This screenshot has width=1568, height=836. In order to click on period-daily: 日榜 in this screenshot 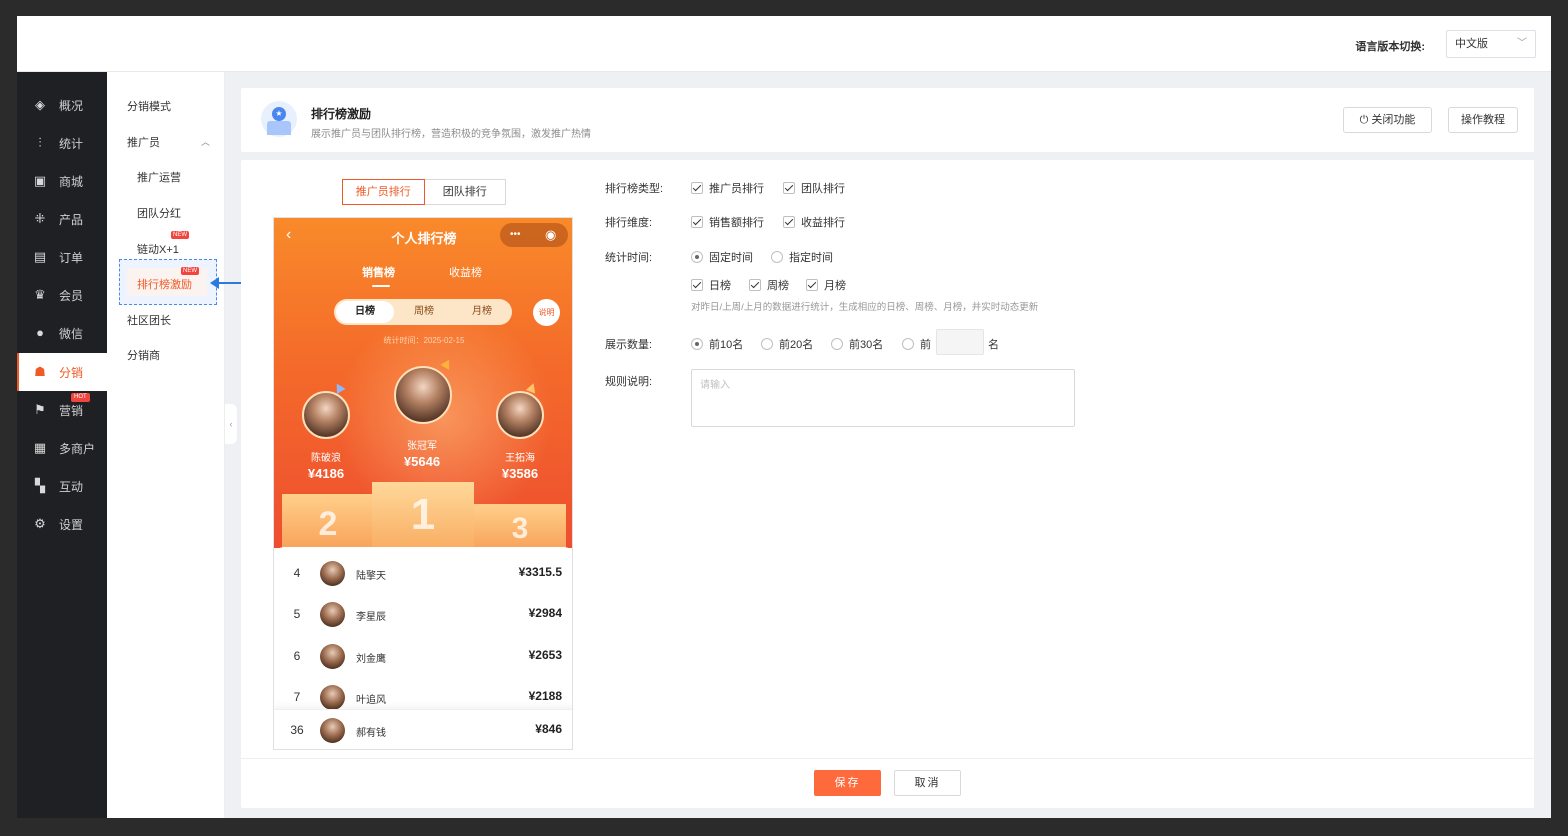, I will do `click(365, 312)`.